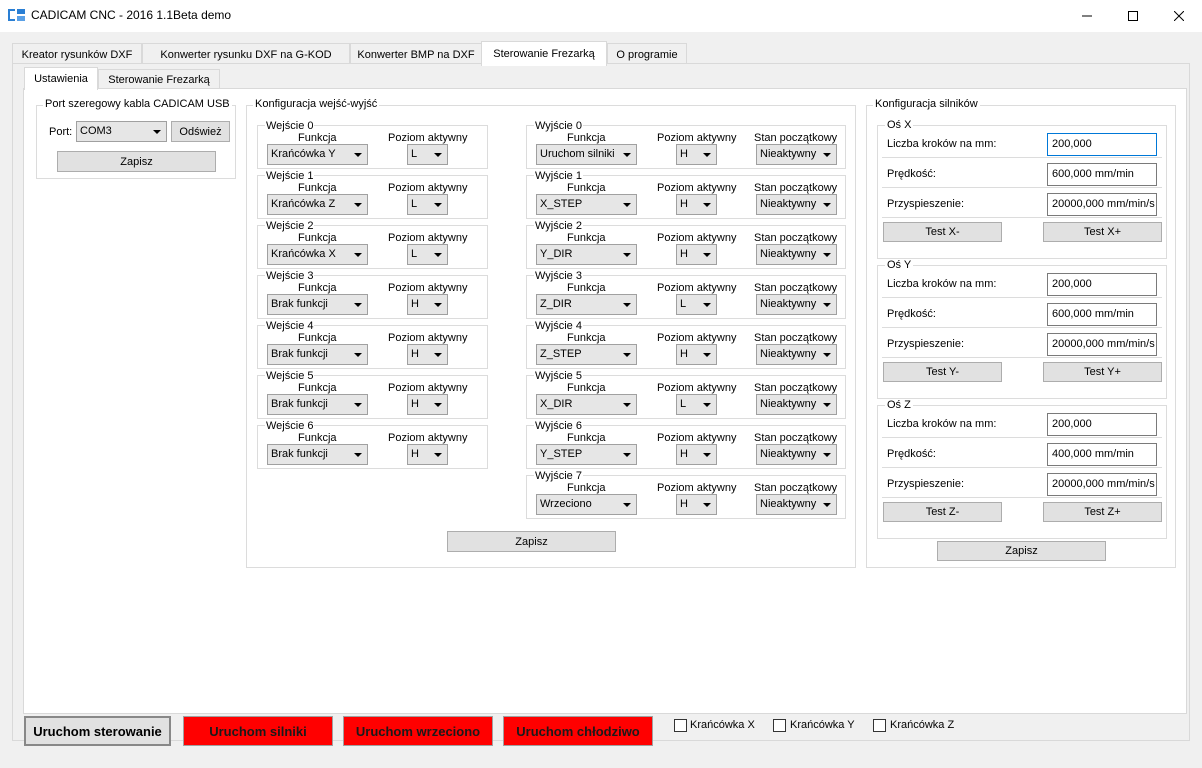 The image size is (1202, 768). What do you see at coordinates (428, 288) in the screenshot?
I see `input-level-header: Poziom aktywny` at bounding box center [428, 288].